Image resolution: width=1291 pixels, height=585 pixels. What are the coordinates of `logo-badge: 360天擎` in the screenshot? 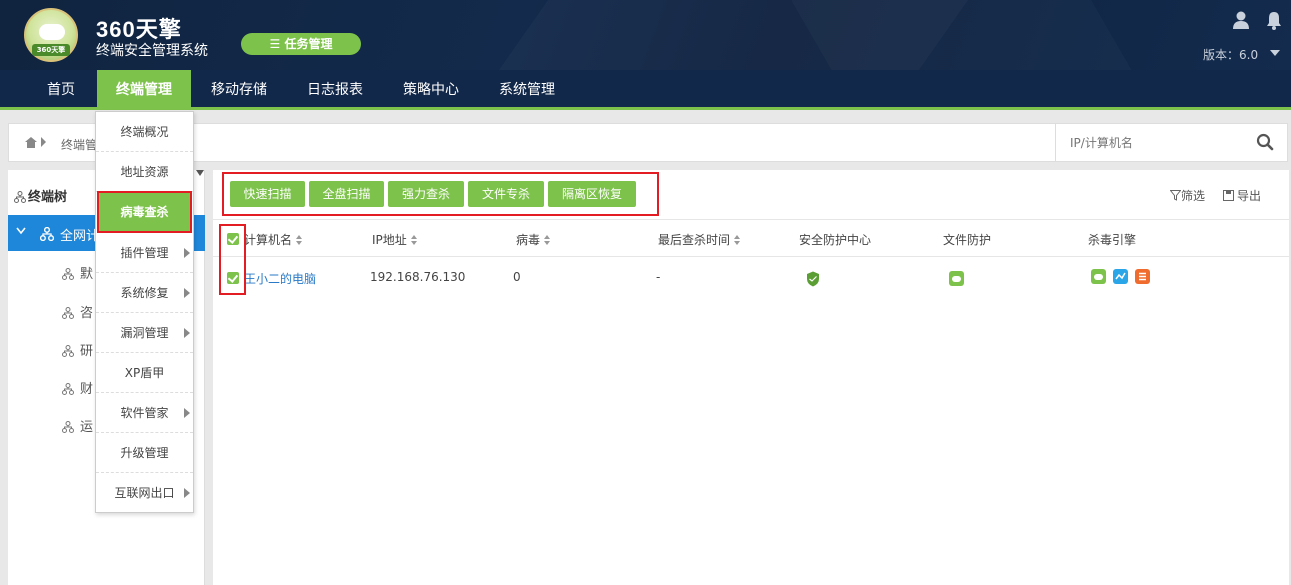 It's located at (51, 35).